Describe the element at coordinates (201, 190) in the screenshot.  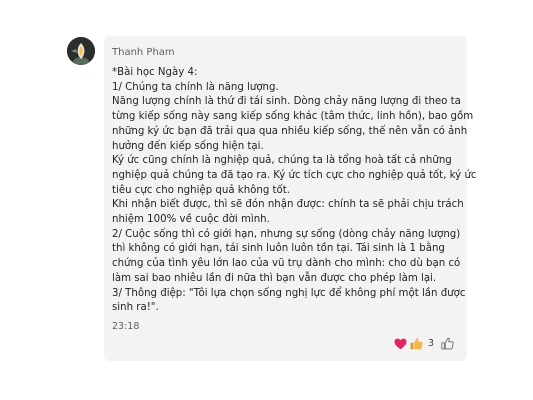
I see `message-line: tiêu cực cho nghiệp quả không tốt.` at that location.